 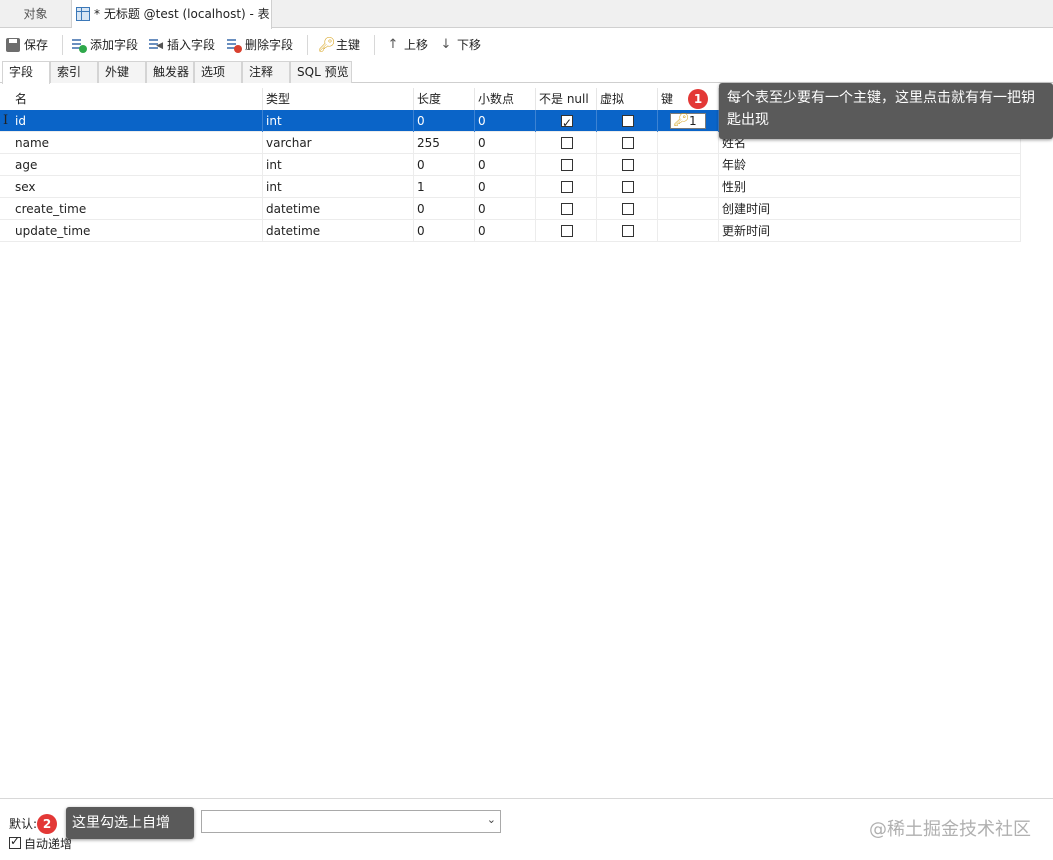 I want to click on default-value-select: ⌄, so click(x=351, y=821).